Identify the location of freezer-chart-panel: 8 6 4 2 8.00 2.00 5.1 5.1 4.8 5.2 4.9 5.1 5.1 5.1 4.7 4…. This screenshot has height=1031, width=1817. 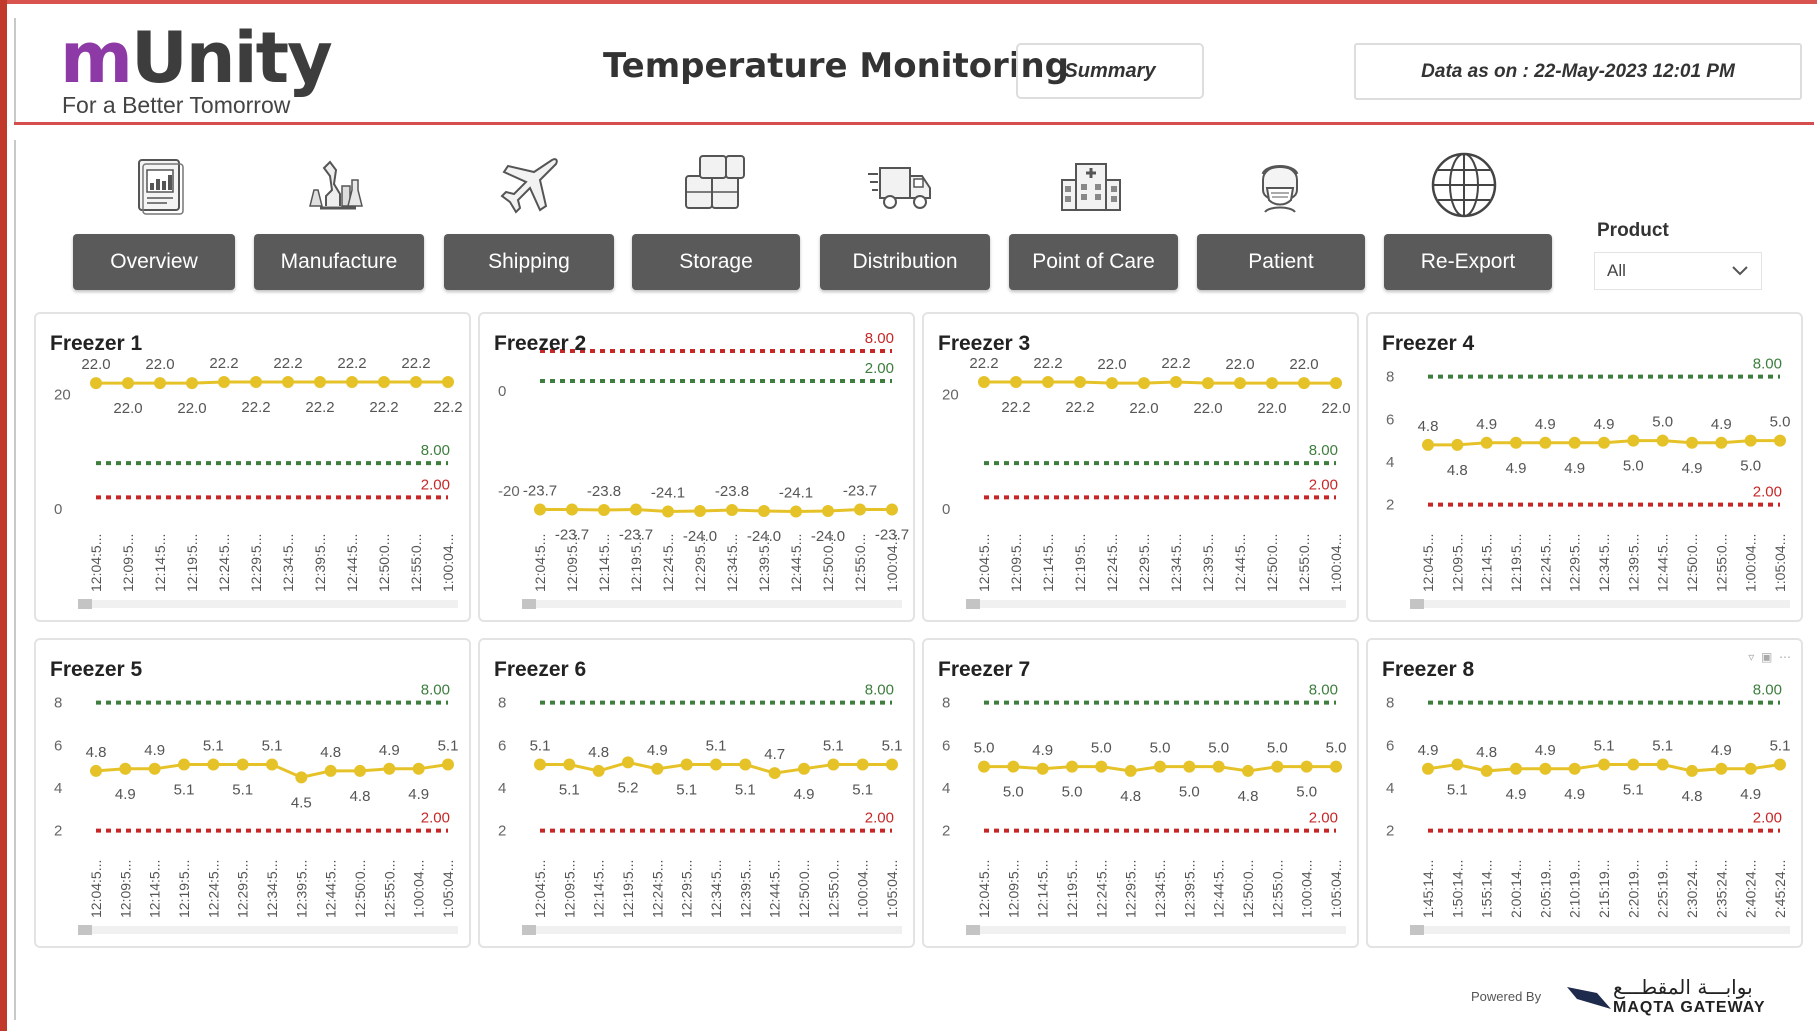
(696, 793).